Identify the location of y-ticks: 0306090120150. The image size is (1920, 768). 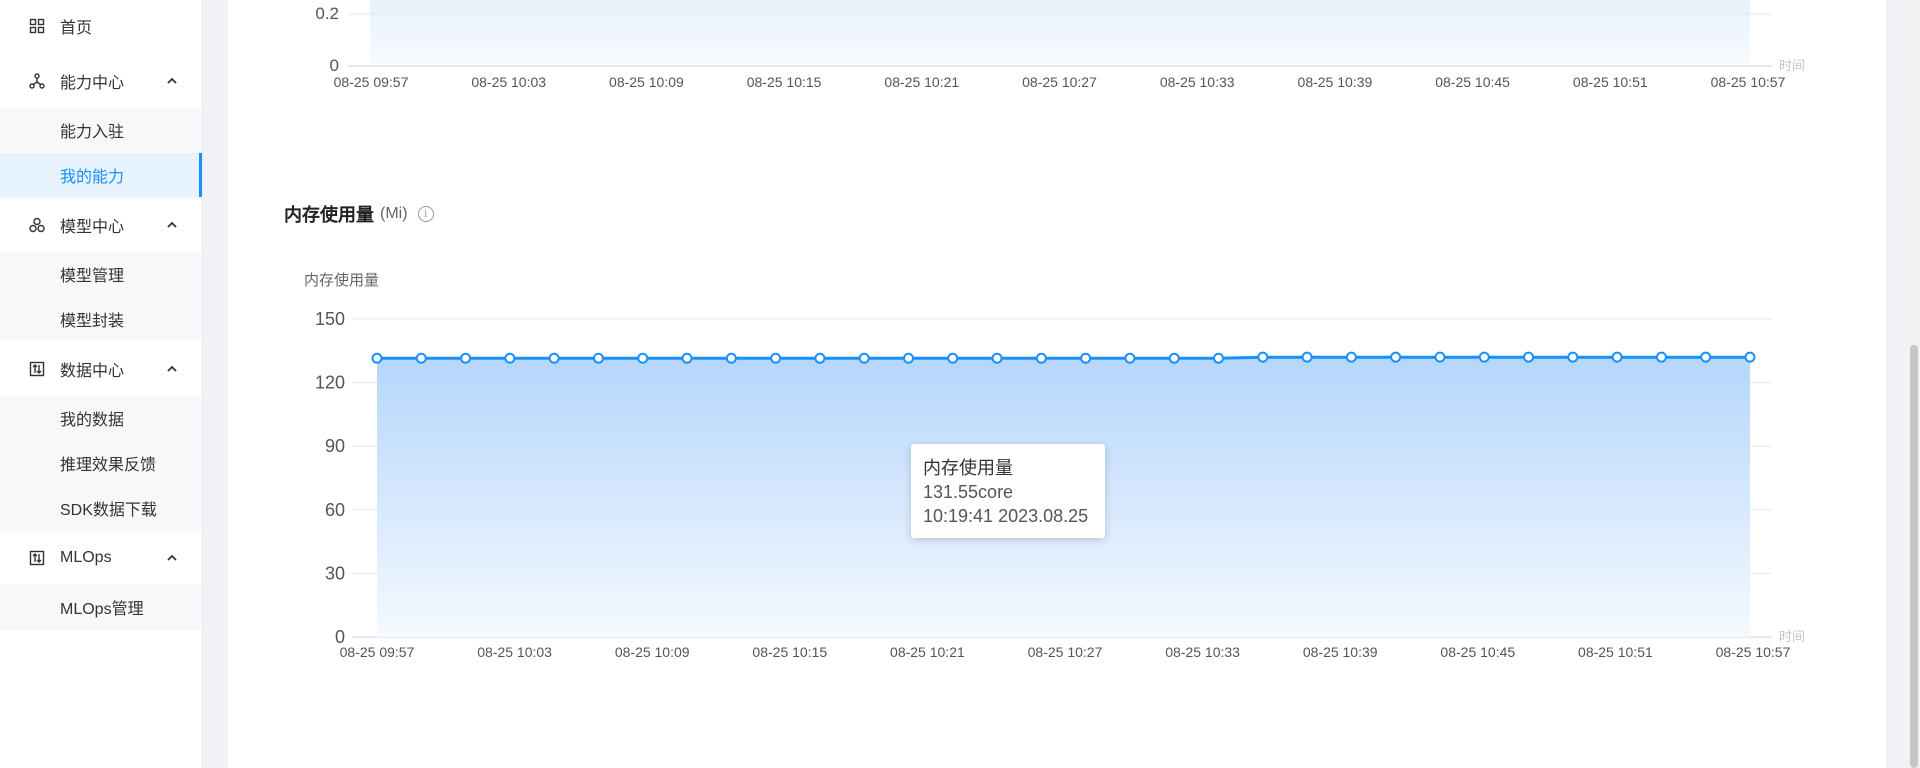
(330, 478).